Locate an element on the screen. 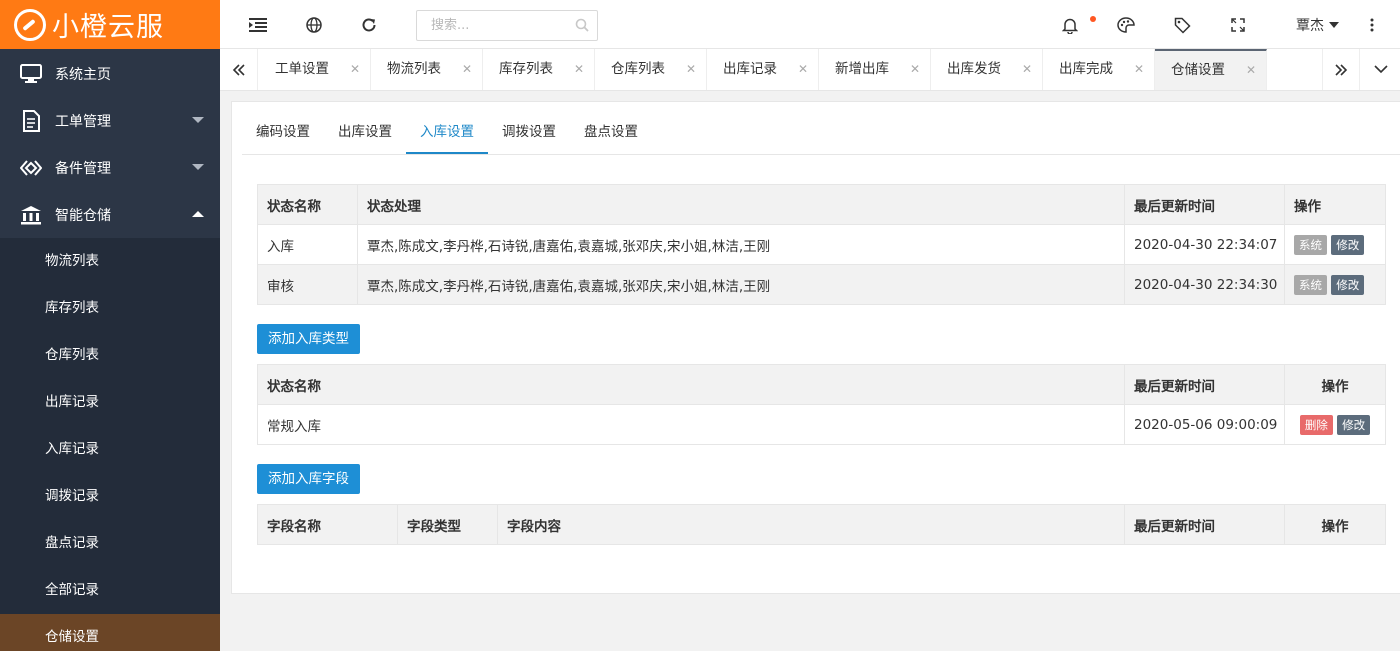 The image size is (1400, 651). sidebar-item-label: 备件管理 is located at coordinates (83, 168).